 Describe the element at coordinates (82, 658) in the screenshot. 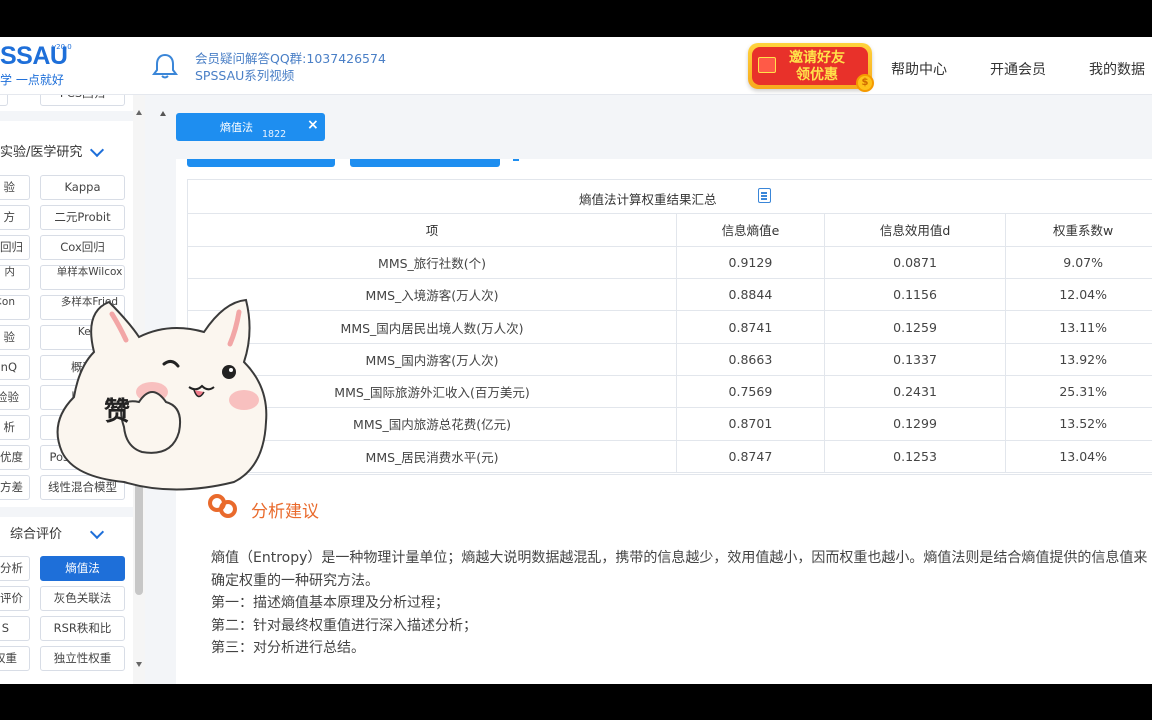

I see `sidebar-button-independence-weight: 独立性权重` at that location.